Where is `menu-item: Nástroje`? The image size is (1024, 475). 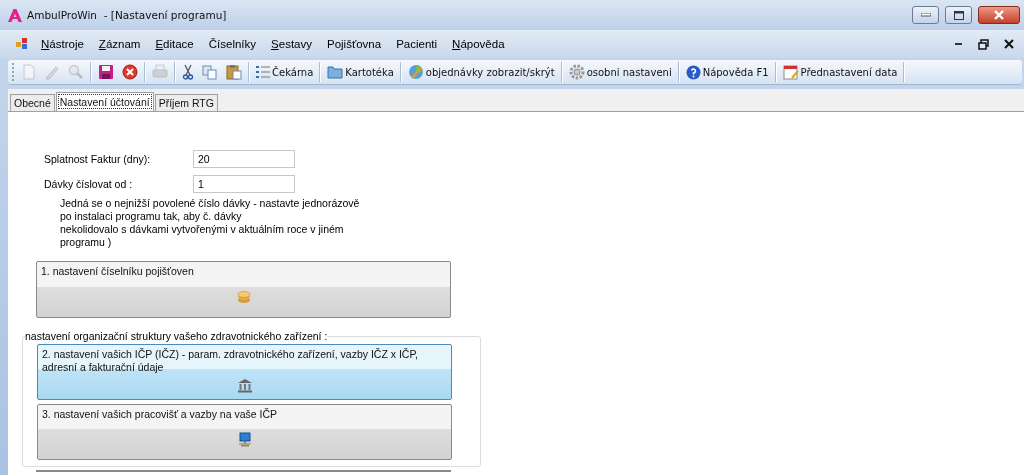
menu-item: Nástroje is located at coordinates (62, 44).